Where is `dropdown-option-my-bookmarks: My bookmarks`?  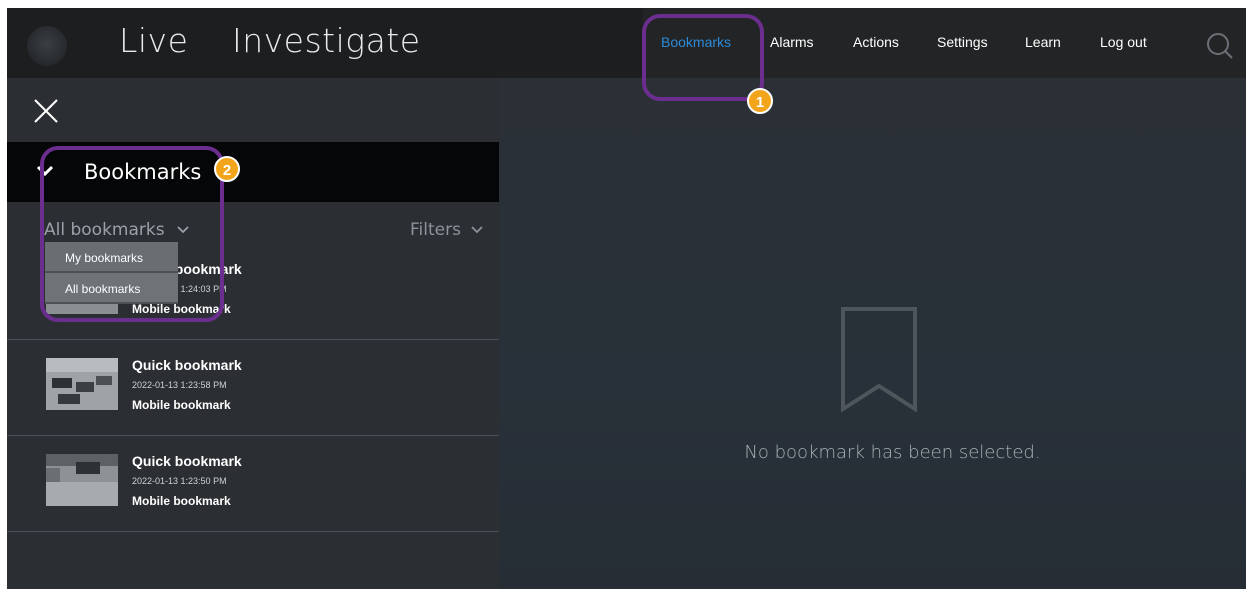 dropdown-option-my-bookmarks: My bookmarks is located at coordinates (111, 257).